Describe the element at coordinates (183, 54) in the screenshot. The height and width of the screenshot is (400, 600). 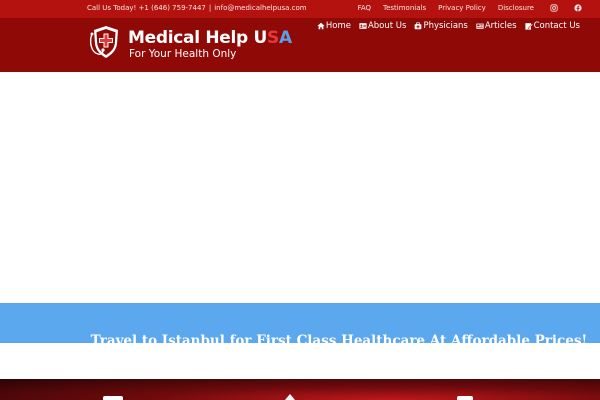
I see `logo-tagline: For Your Health Only` at that location.